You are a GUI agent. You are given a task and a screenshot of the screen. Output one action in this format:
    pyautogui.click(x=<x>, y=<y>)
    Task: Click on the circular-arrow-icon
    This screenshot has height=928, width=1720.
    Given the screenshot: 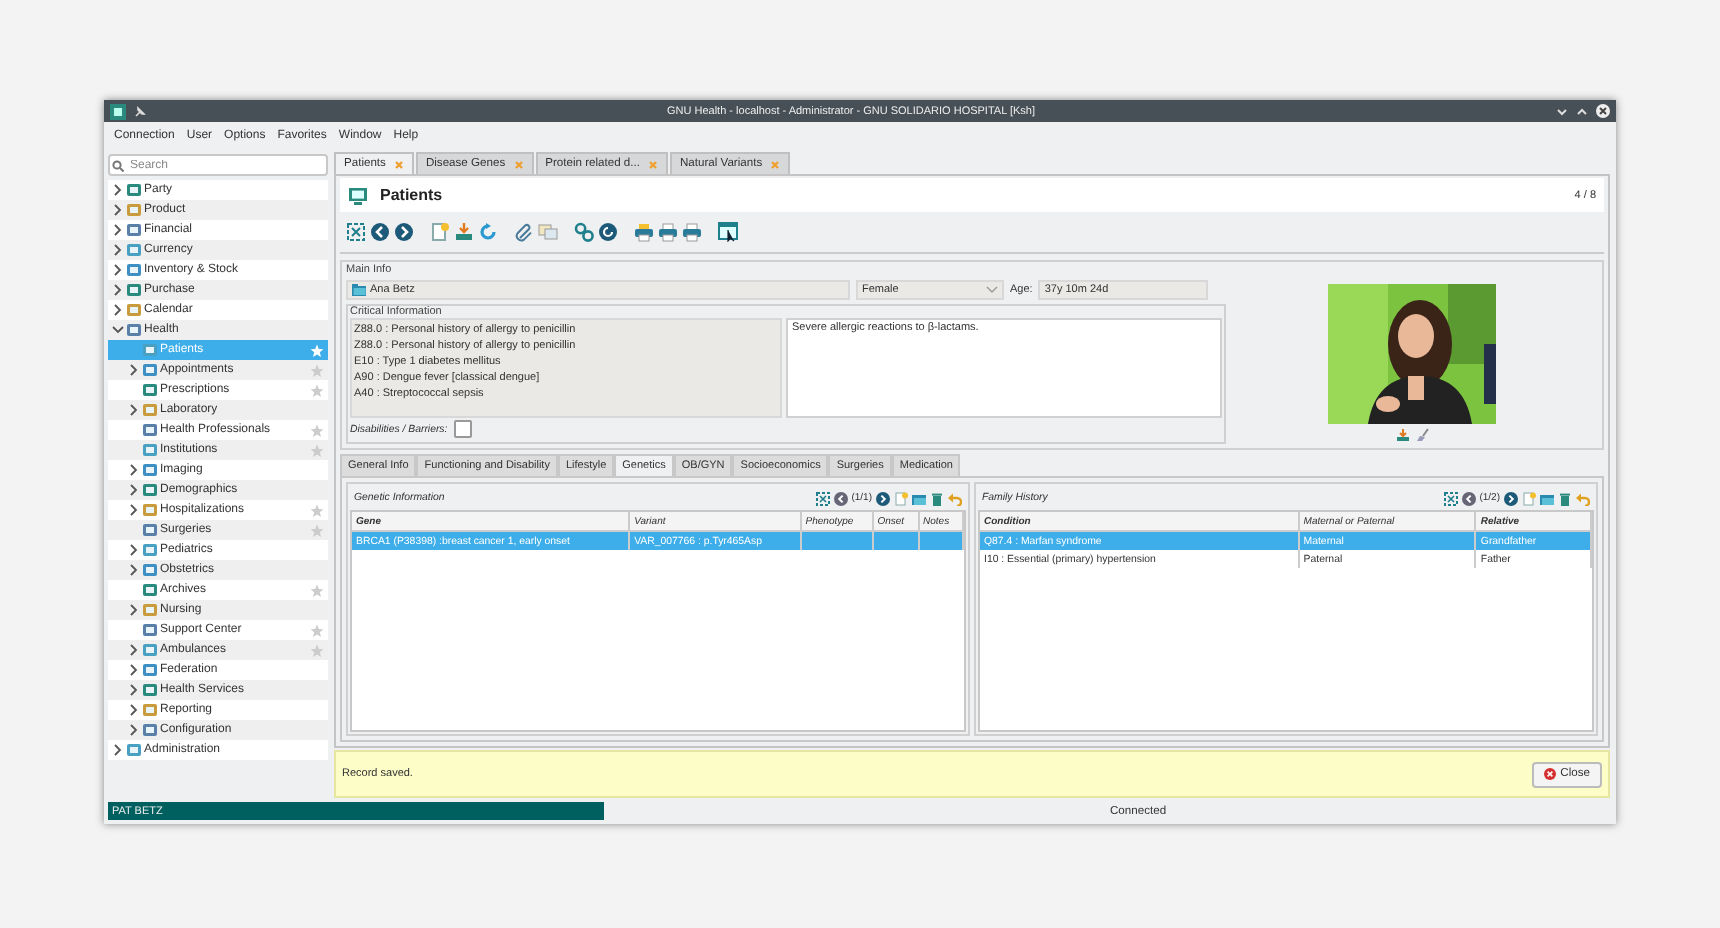 What is the action you would take?
    pyautogui.click(x=608, y=232)
    